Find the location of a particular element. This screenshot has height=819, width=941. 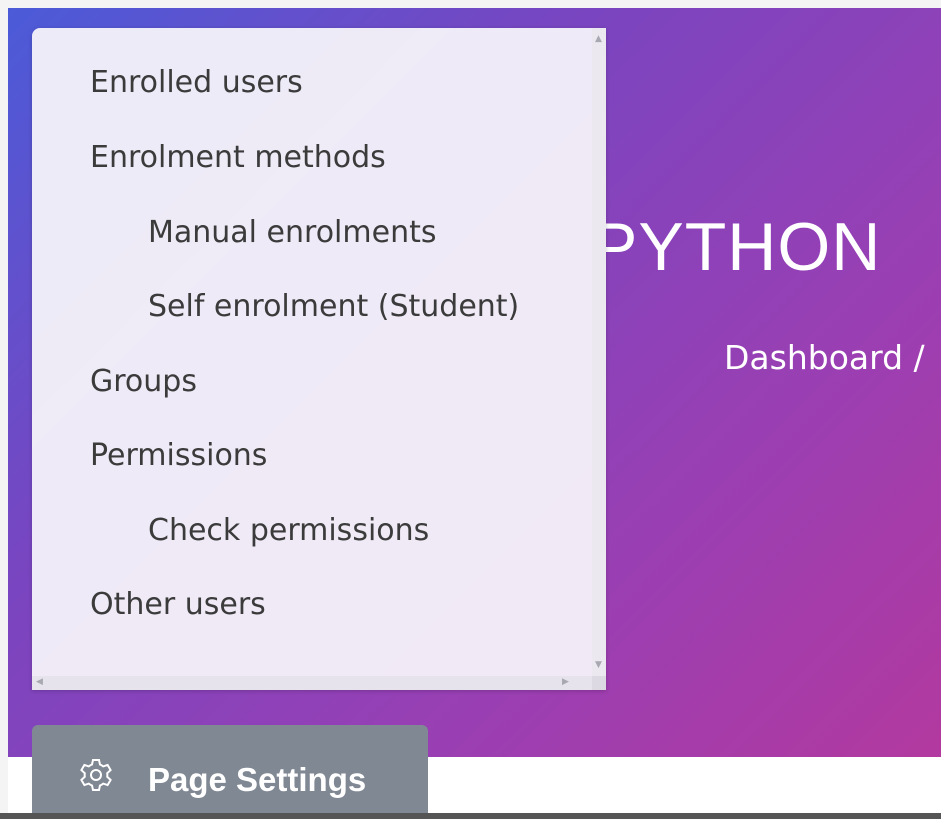

window-frame-top is located at coordinates (470, 4).